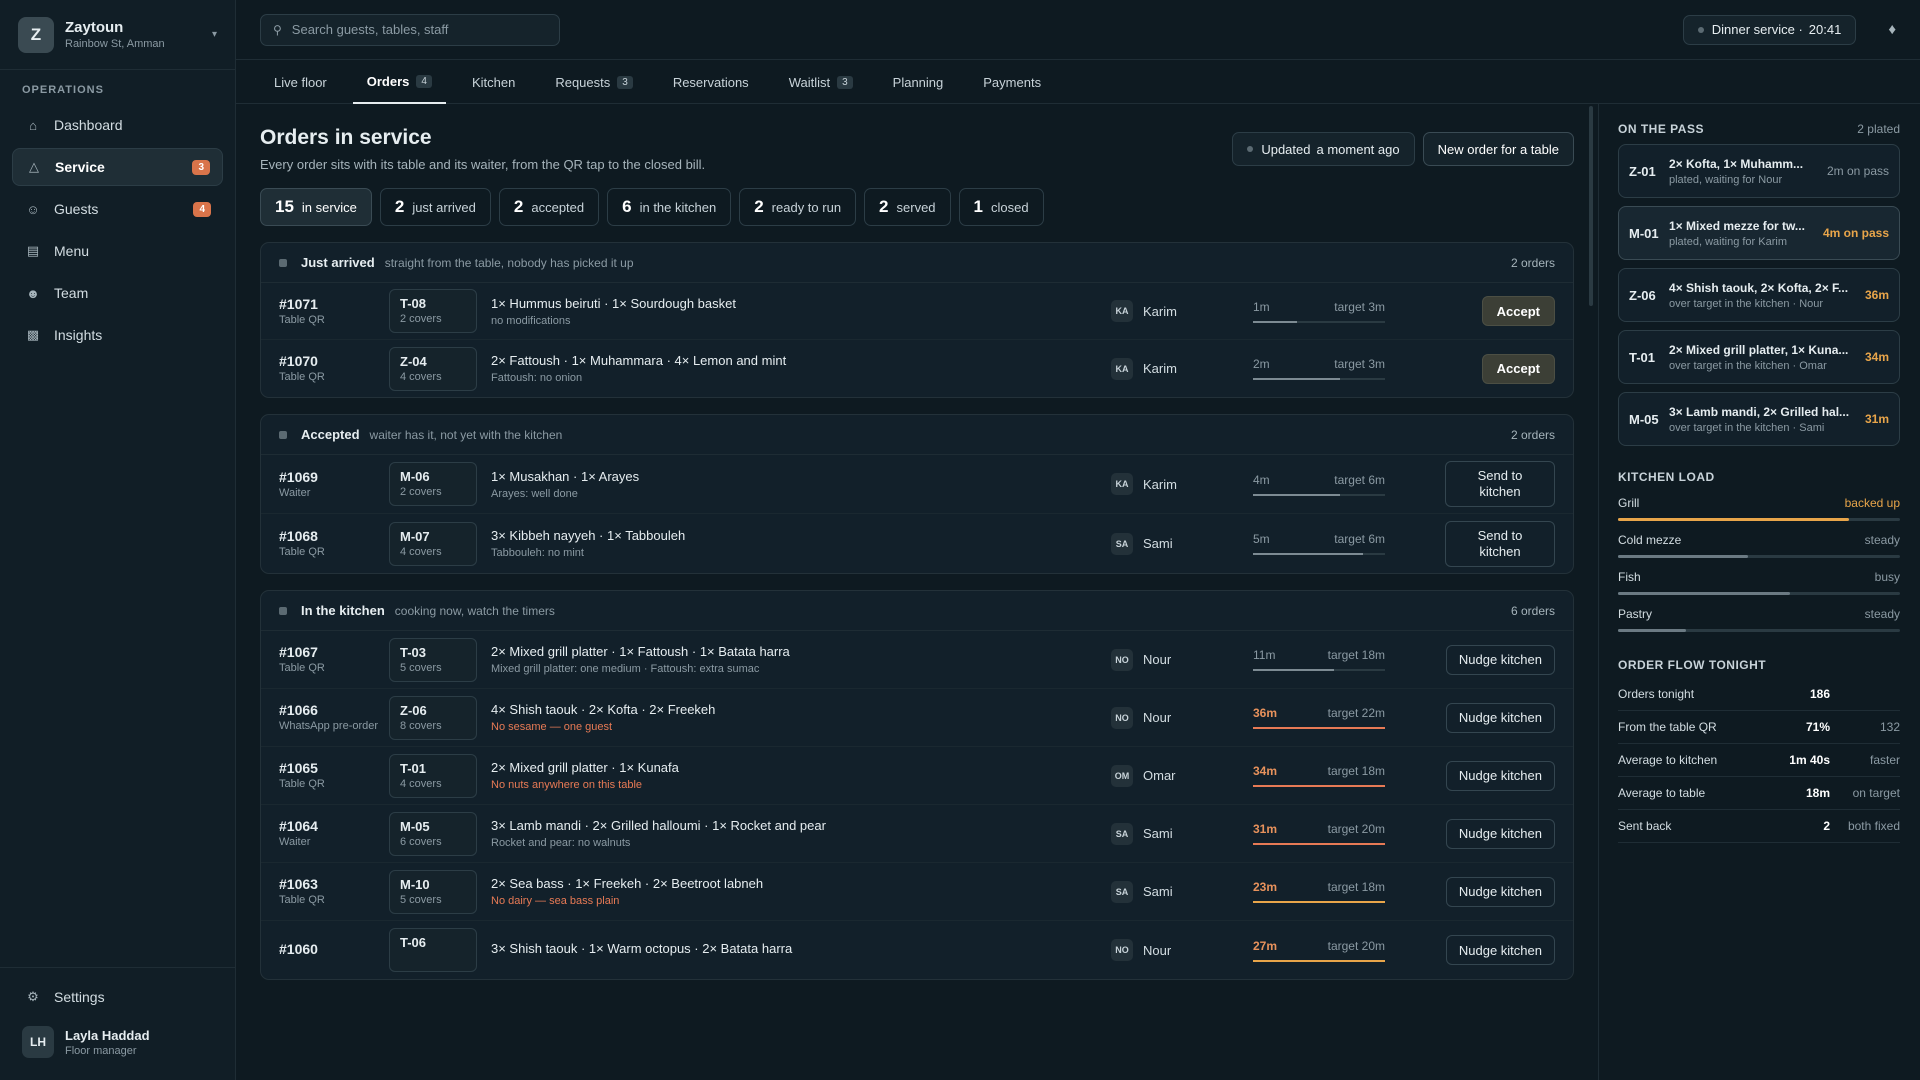 This screenshot has width=1920, height=1080. I want to click on table-badge: Z-06 8 covers, so click(433, 717).